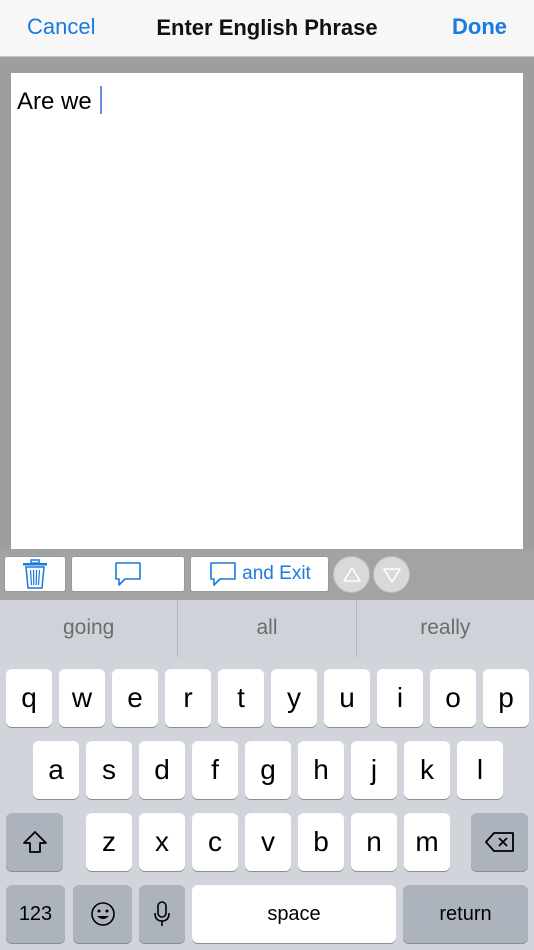 This screenshot has height=950, width=534. What do you see at coordinates (267, 28) in the screenshot?
I see `navigation-bar: Cancel Enter English Phrase Done` at bounding box center [267, 28].